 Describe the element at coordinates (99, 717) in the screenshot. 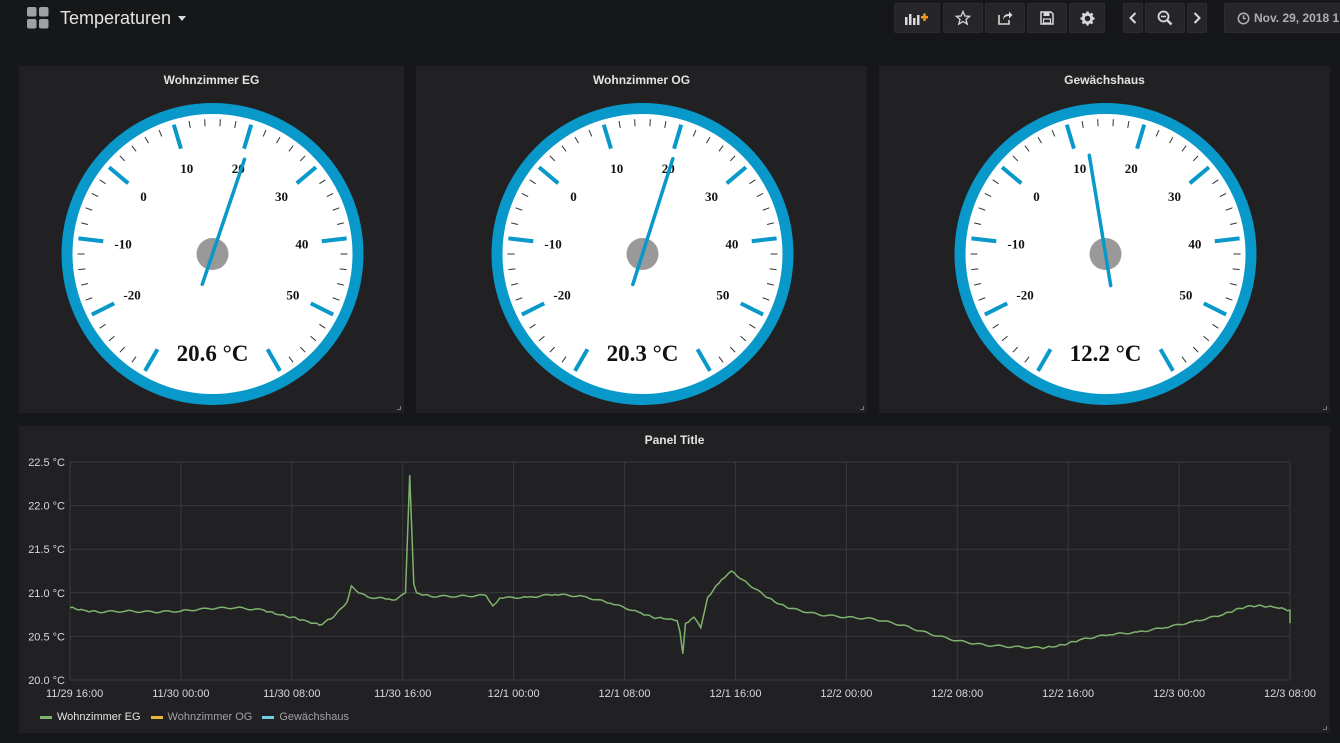

I see `legend-label: Wohnzimmer EG` at that location.